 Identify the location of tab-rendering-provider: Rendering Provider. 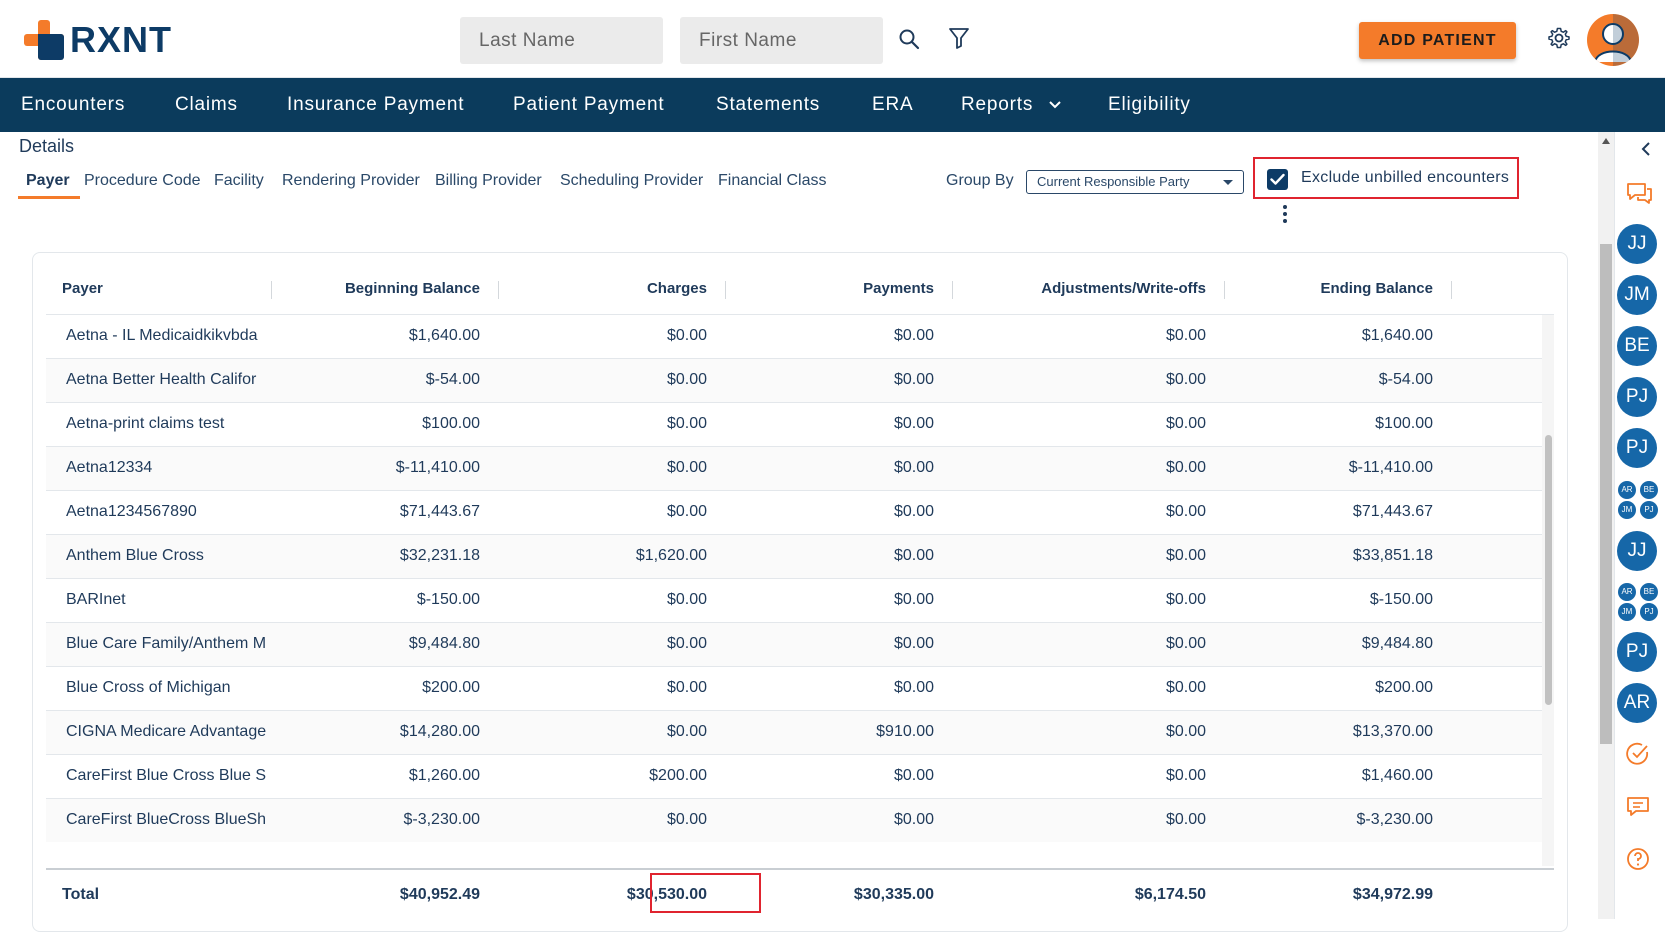
(351, 181).